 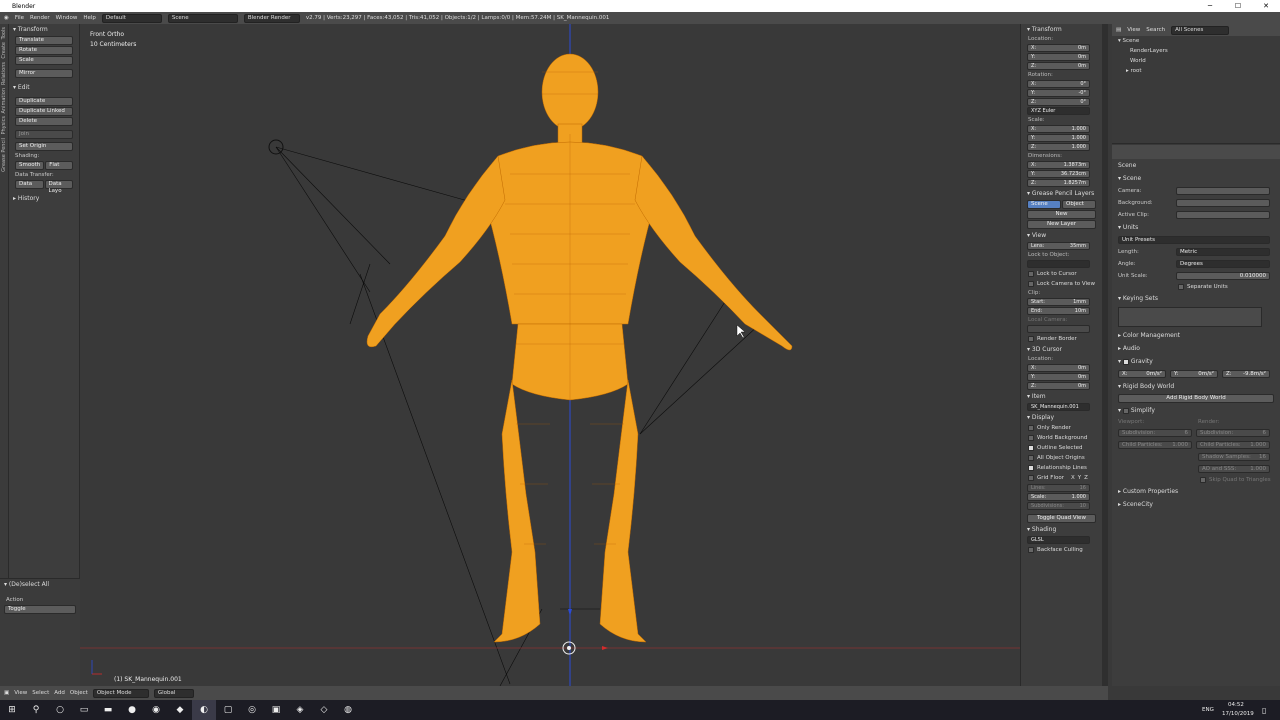 What do you see at coordinates (1266, 6) in the screenshot?
I see `close-button: ✕` at bounding box center [1266, 6].